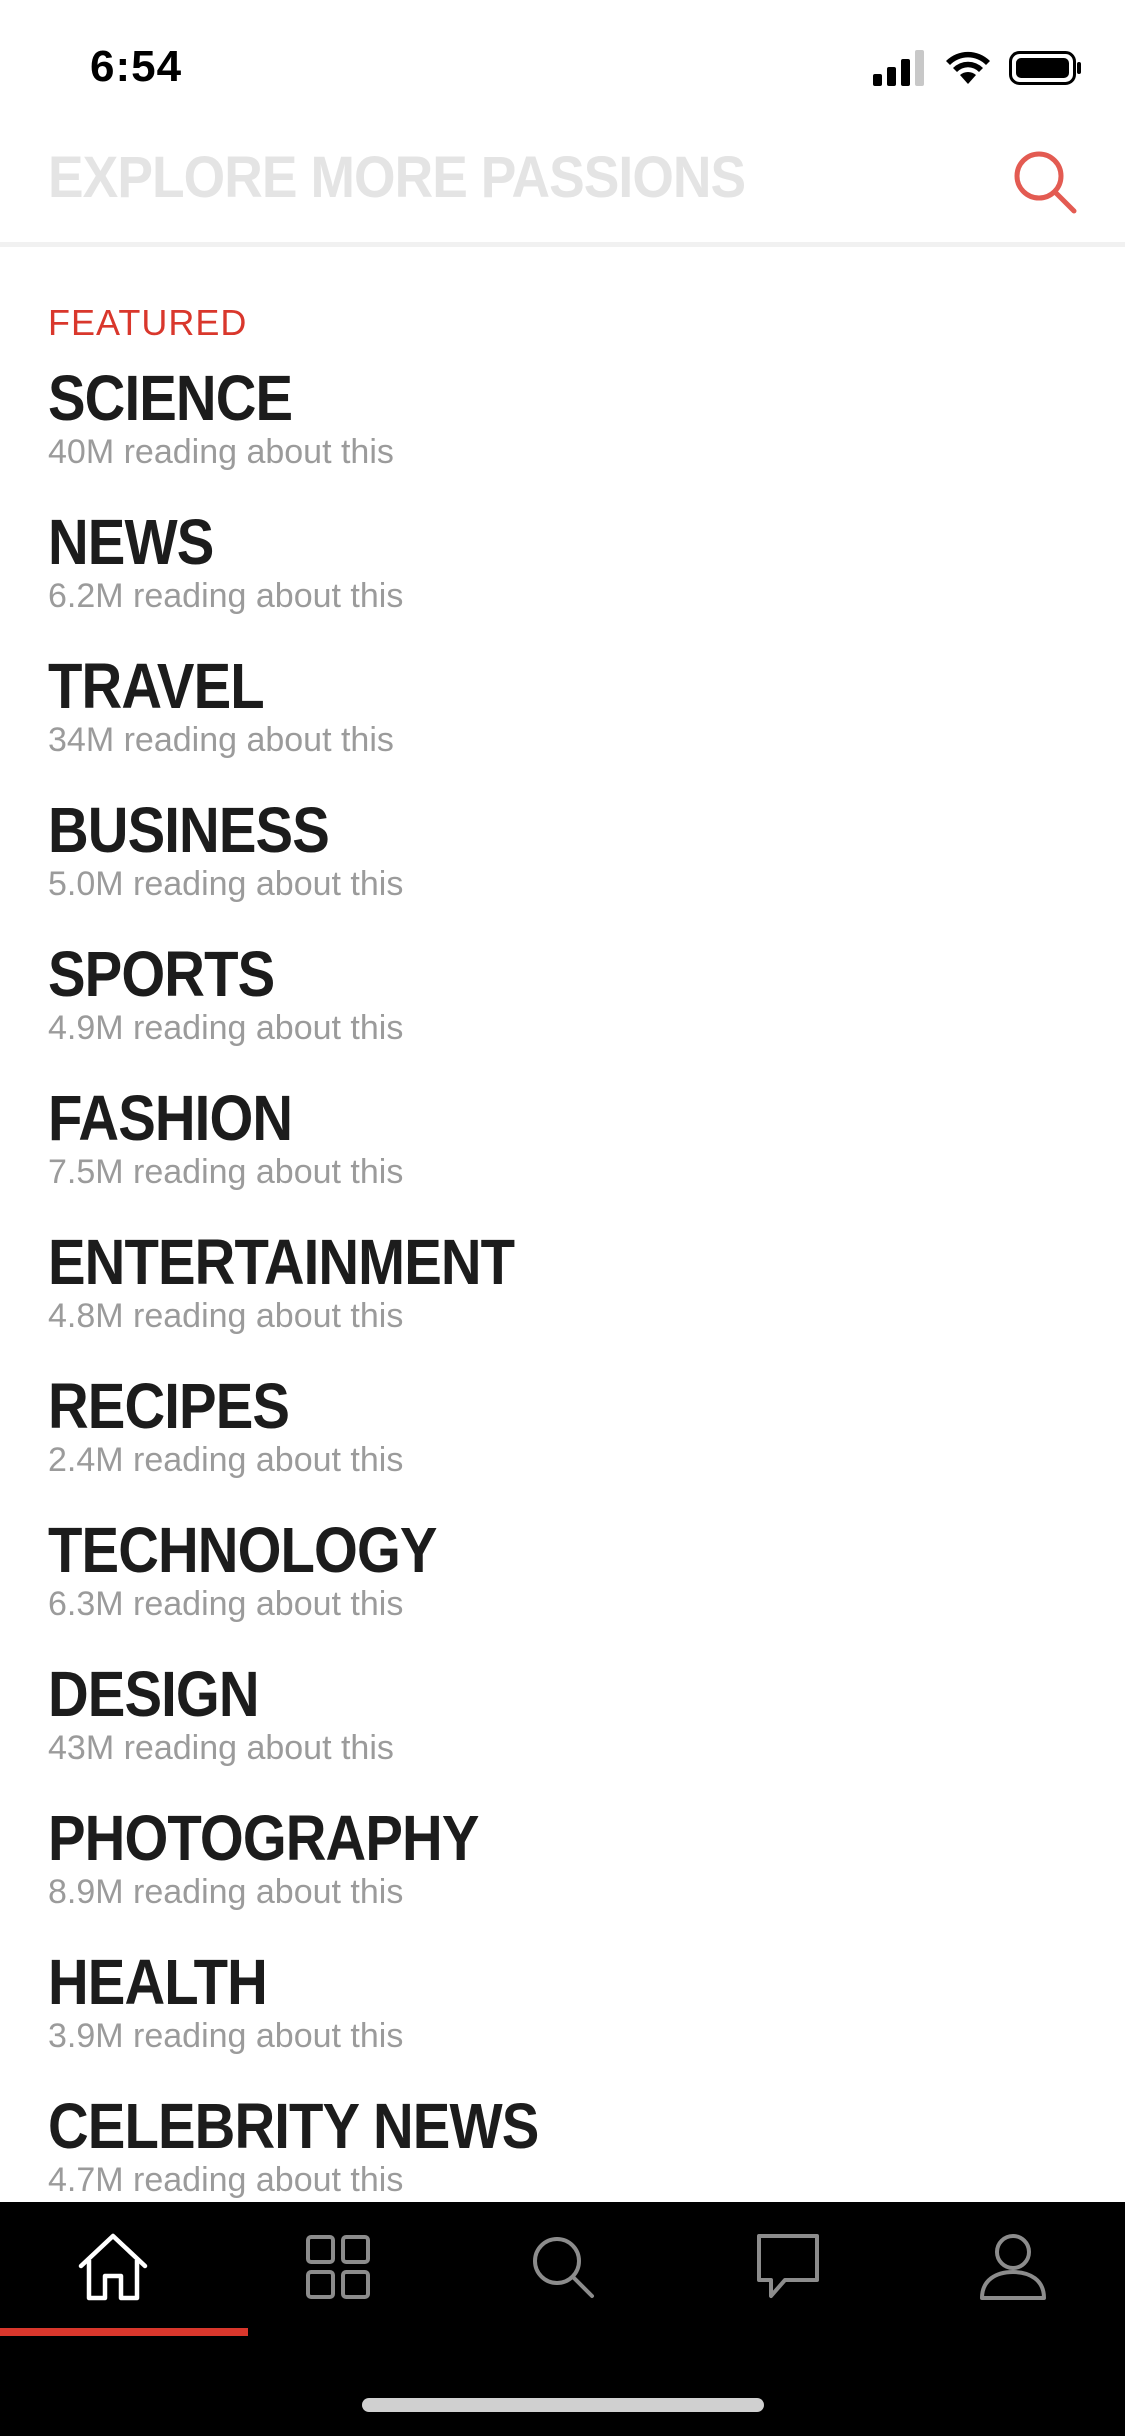  I want to click on tab-home, so click(112, 2267).